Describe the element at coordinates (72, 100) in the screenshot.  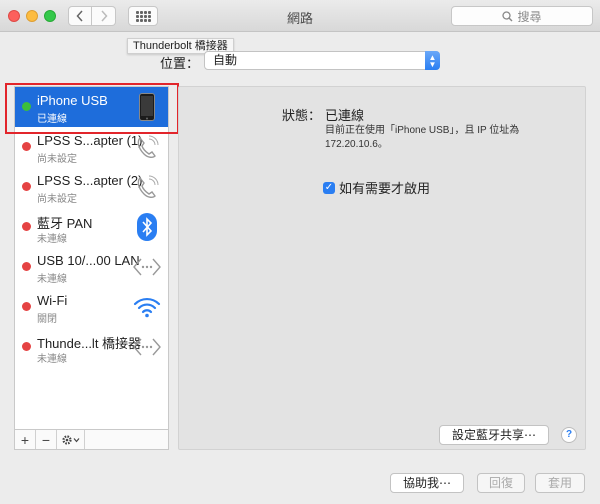
I see `service-name: iPhone USB` at that location.